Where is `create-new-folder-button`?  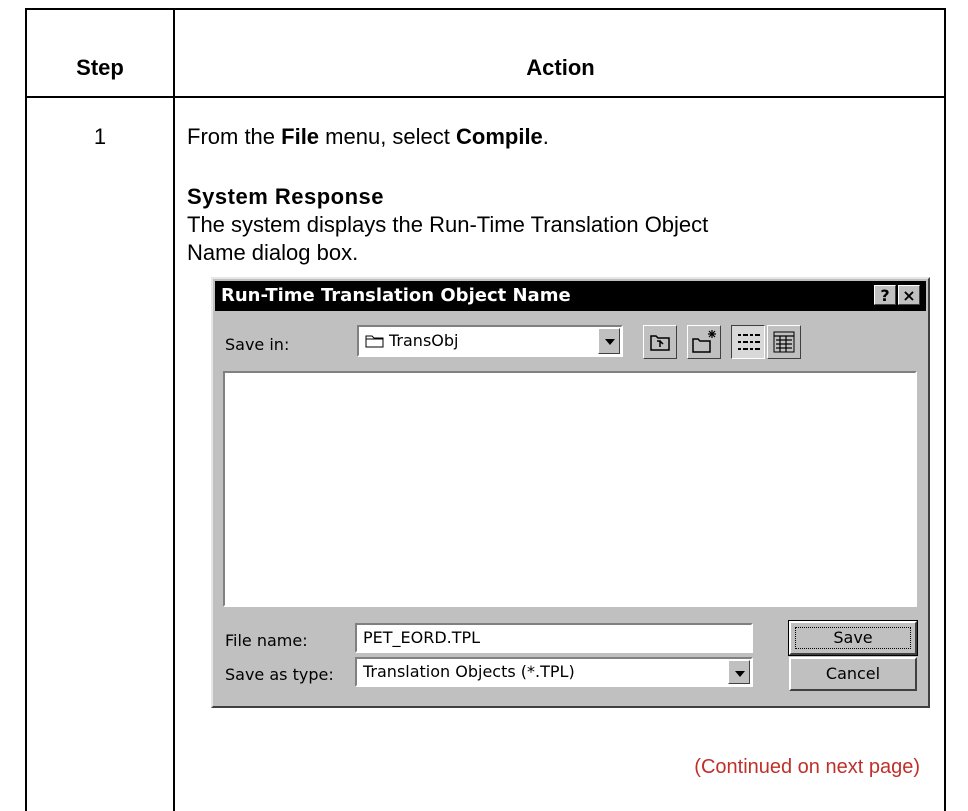
create-new-folder-button is located at coordinates (704, 342).